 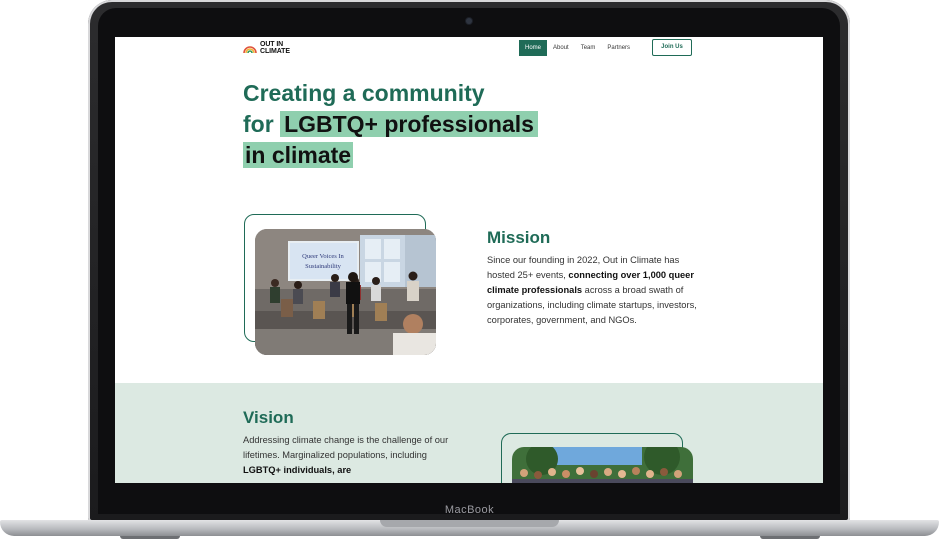 What do you see at coordinates (250, 50) in the screenshot?
I see `rainbow-logo-icon` at bounding box center [250, 50].